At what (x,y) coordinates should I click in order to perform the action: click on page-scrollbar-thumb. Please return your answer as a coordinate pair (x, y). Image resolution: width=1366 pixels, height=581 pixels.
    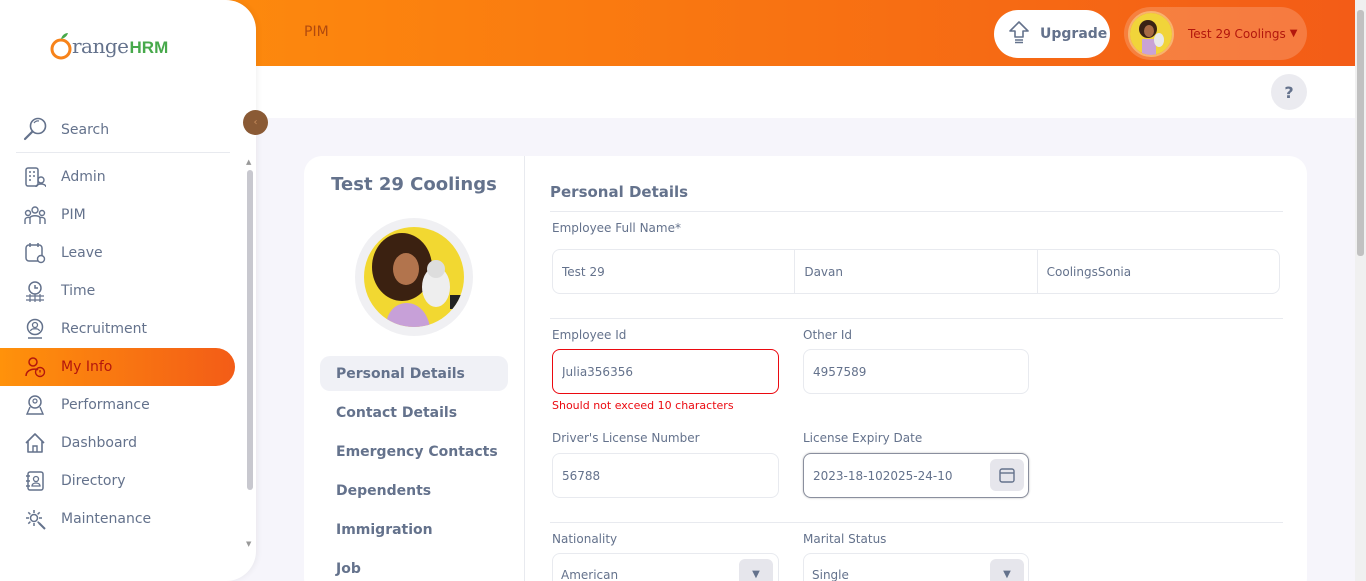
    Looking at the image, I should click on (1360, 133).